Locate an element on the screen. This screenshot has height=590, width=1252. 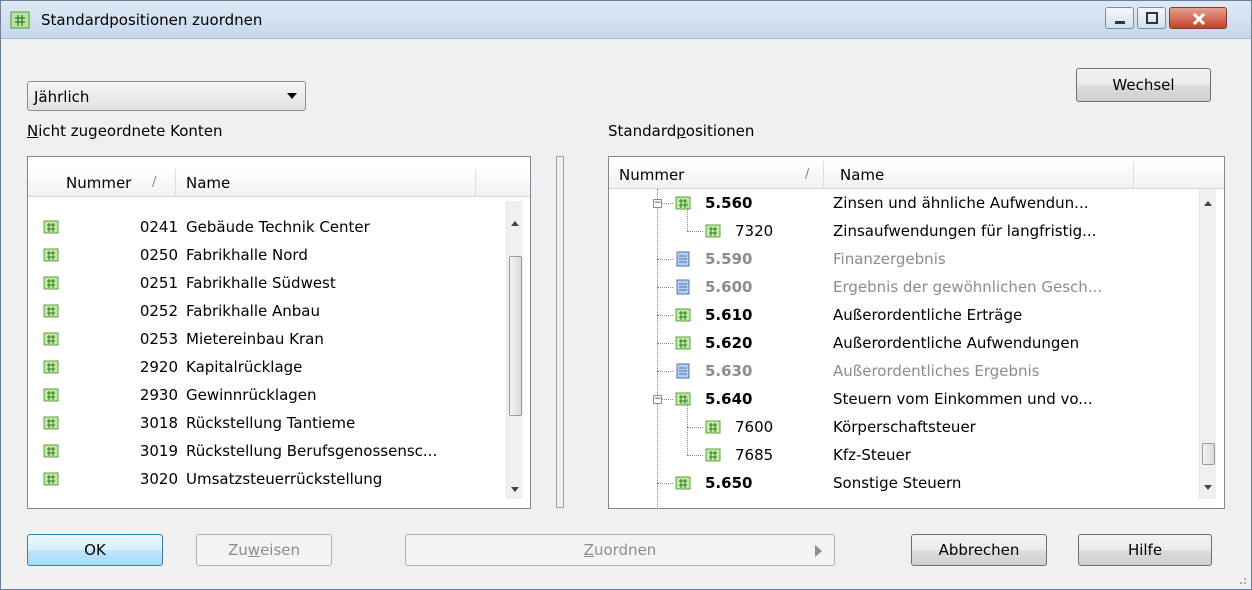
position-name: Körperschaftsteuer is located at coordinates (904, 427).